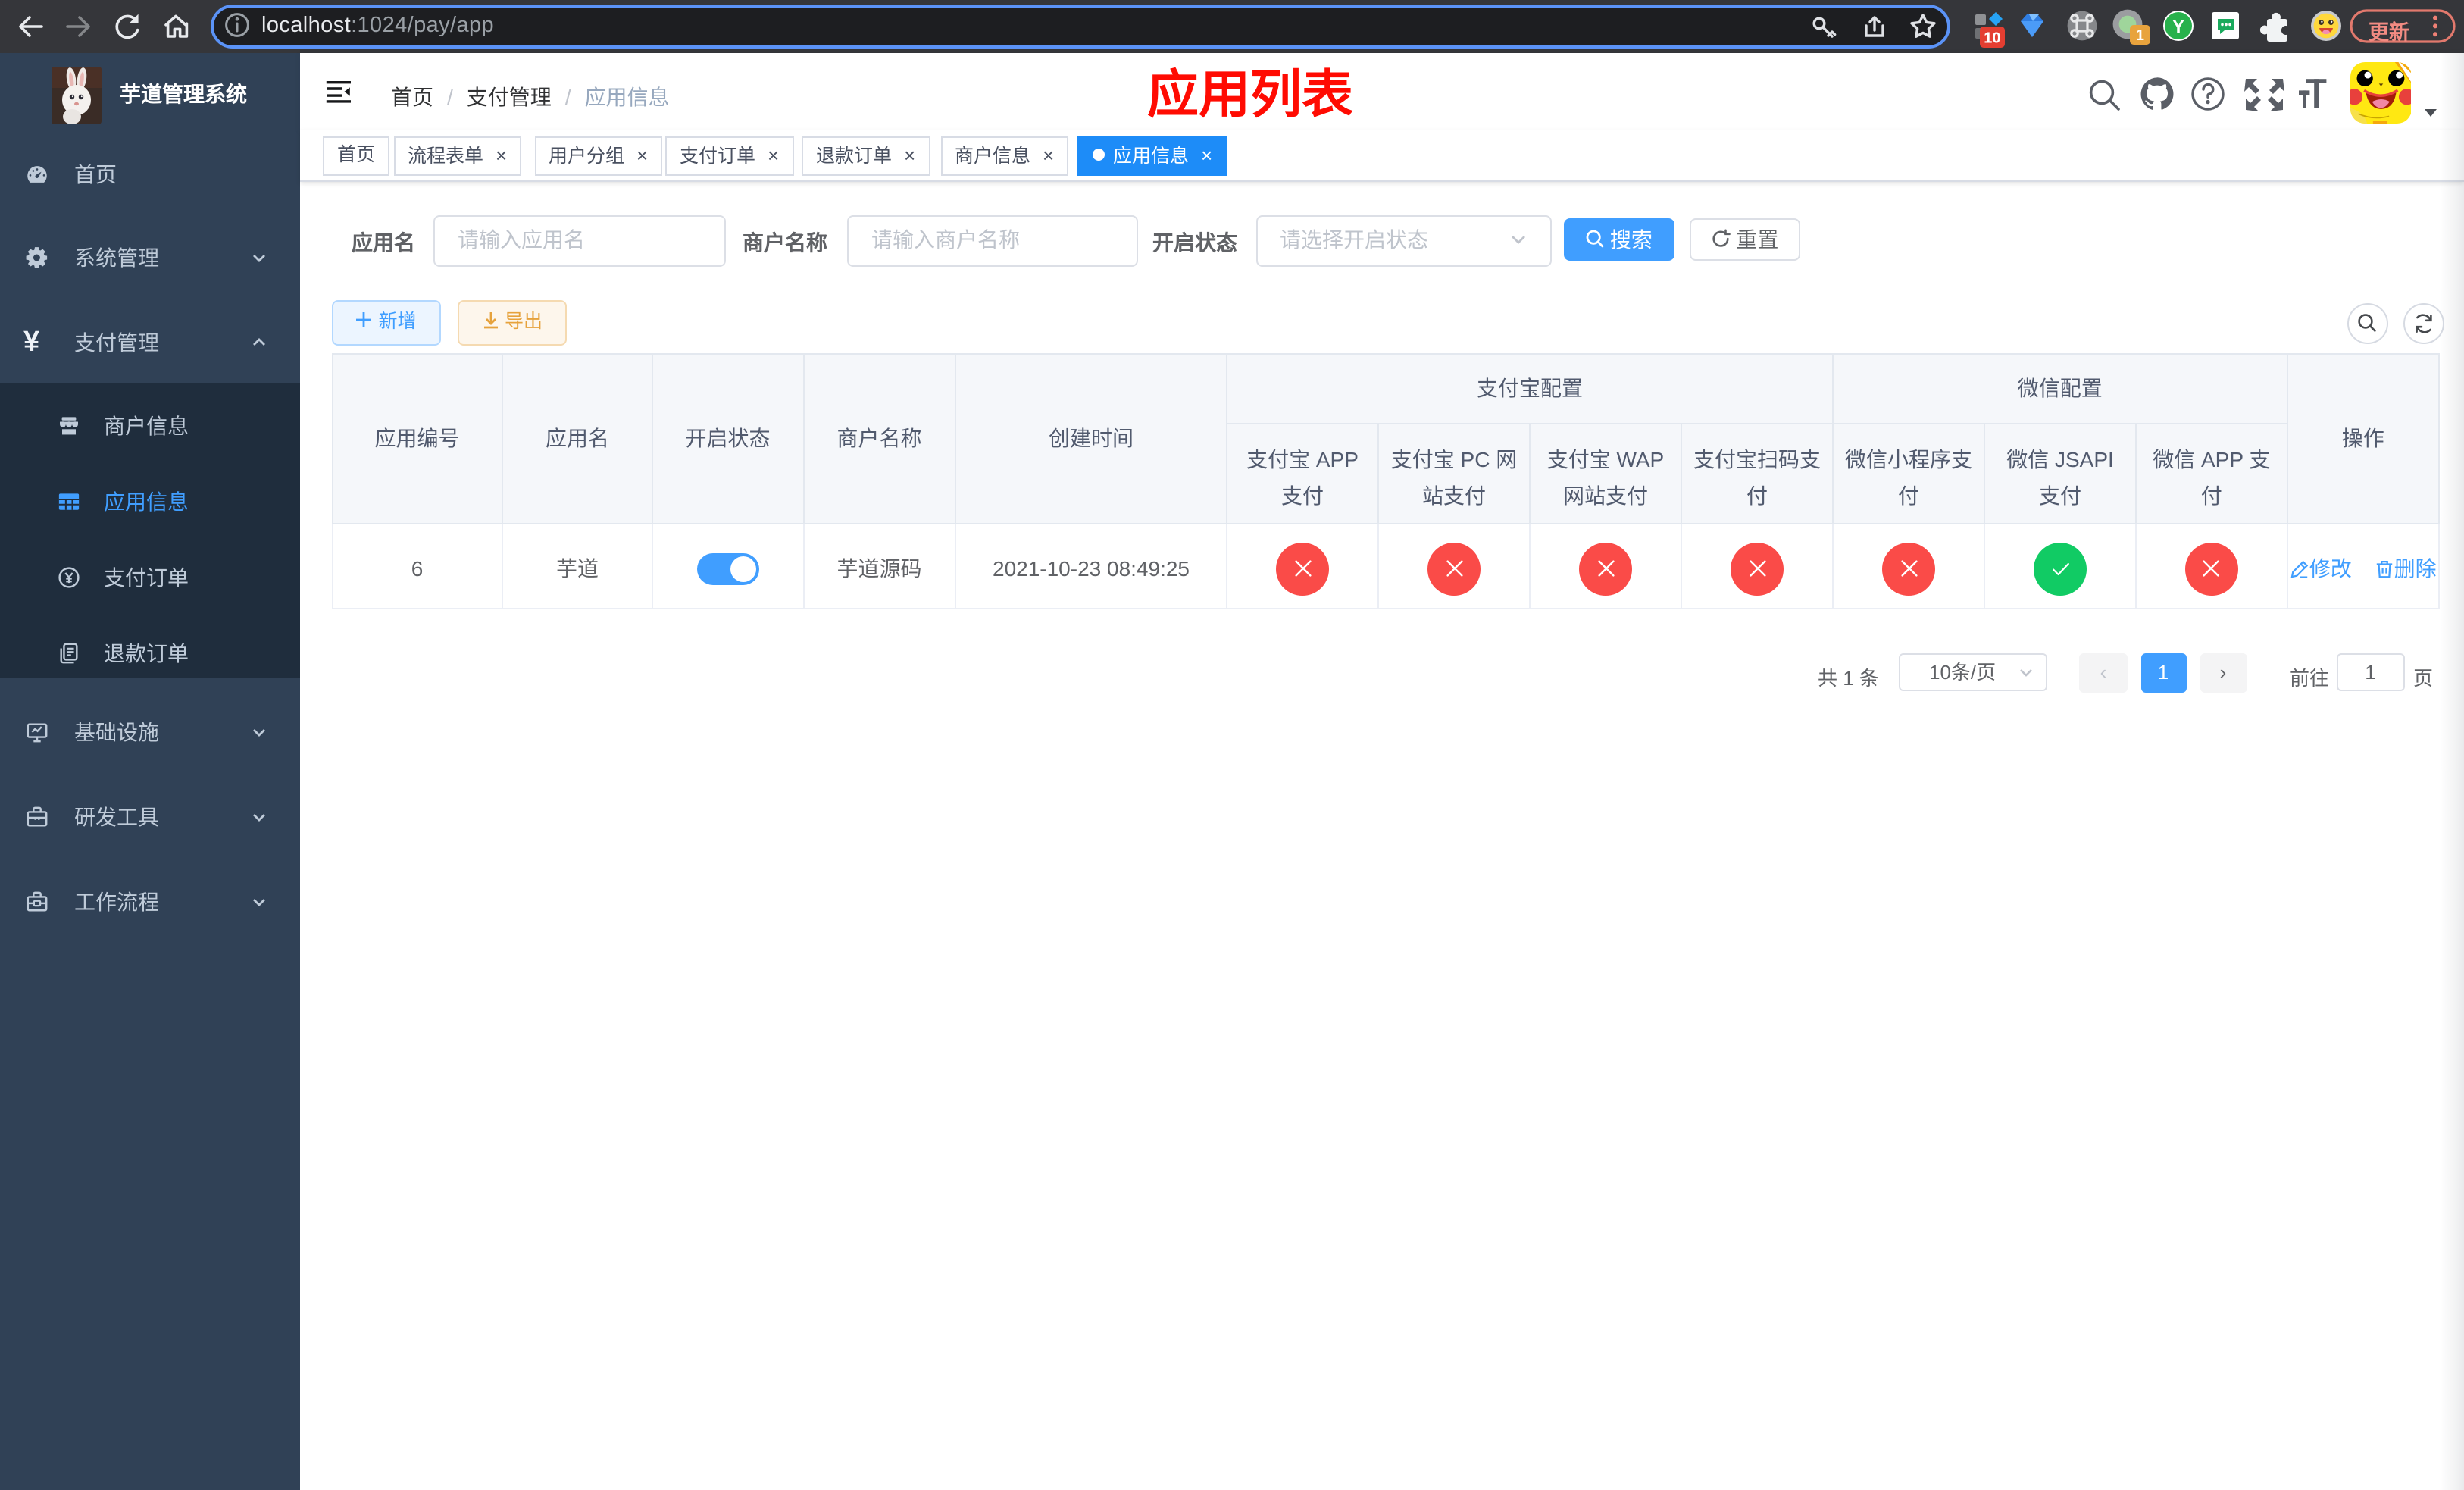 Image resolution: width=2464 pixels, height=1490 pixels. What do you see at coordinates (2140, 36) in the screenshot?
I see `svg-text: 1` at bounding box center [2140, 36].